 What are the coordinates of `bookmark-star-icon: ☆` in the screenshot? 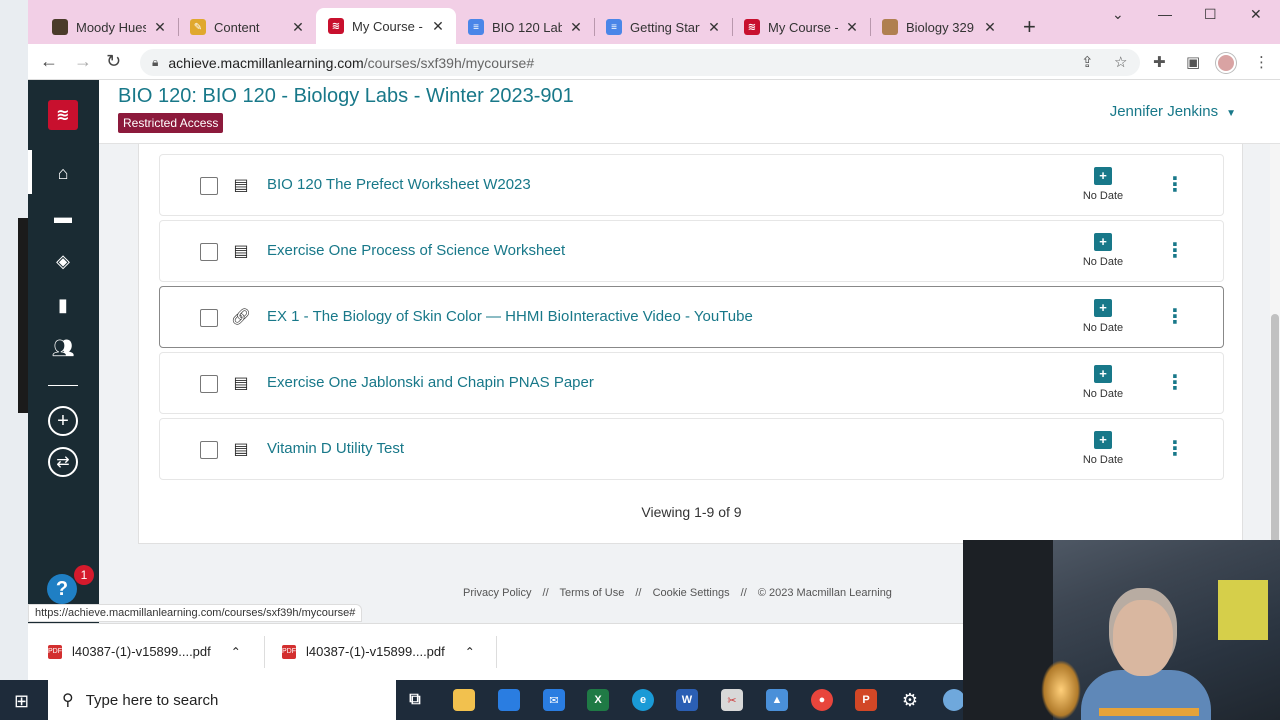 It's located at (1120, 62).